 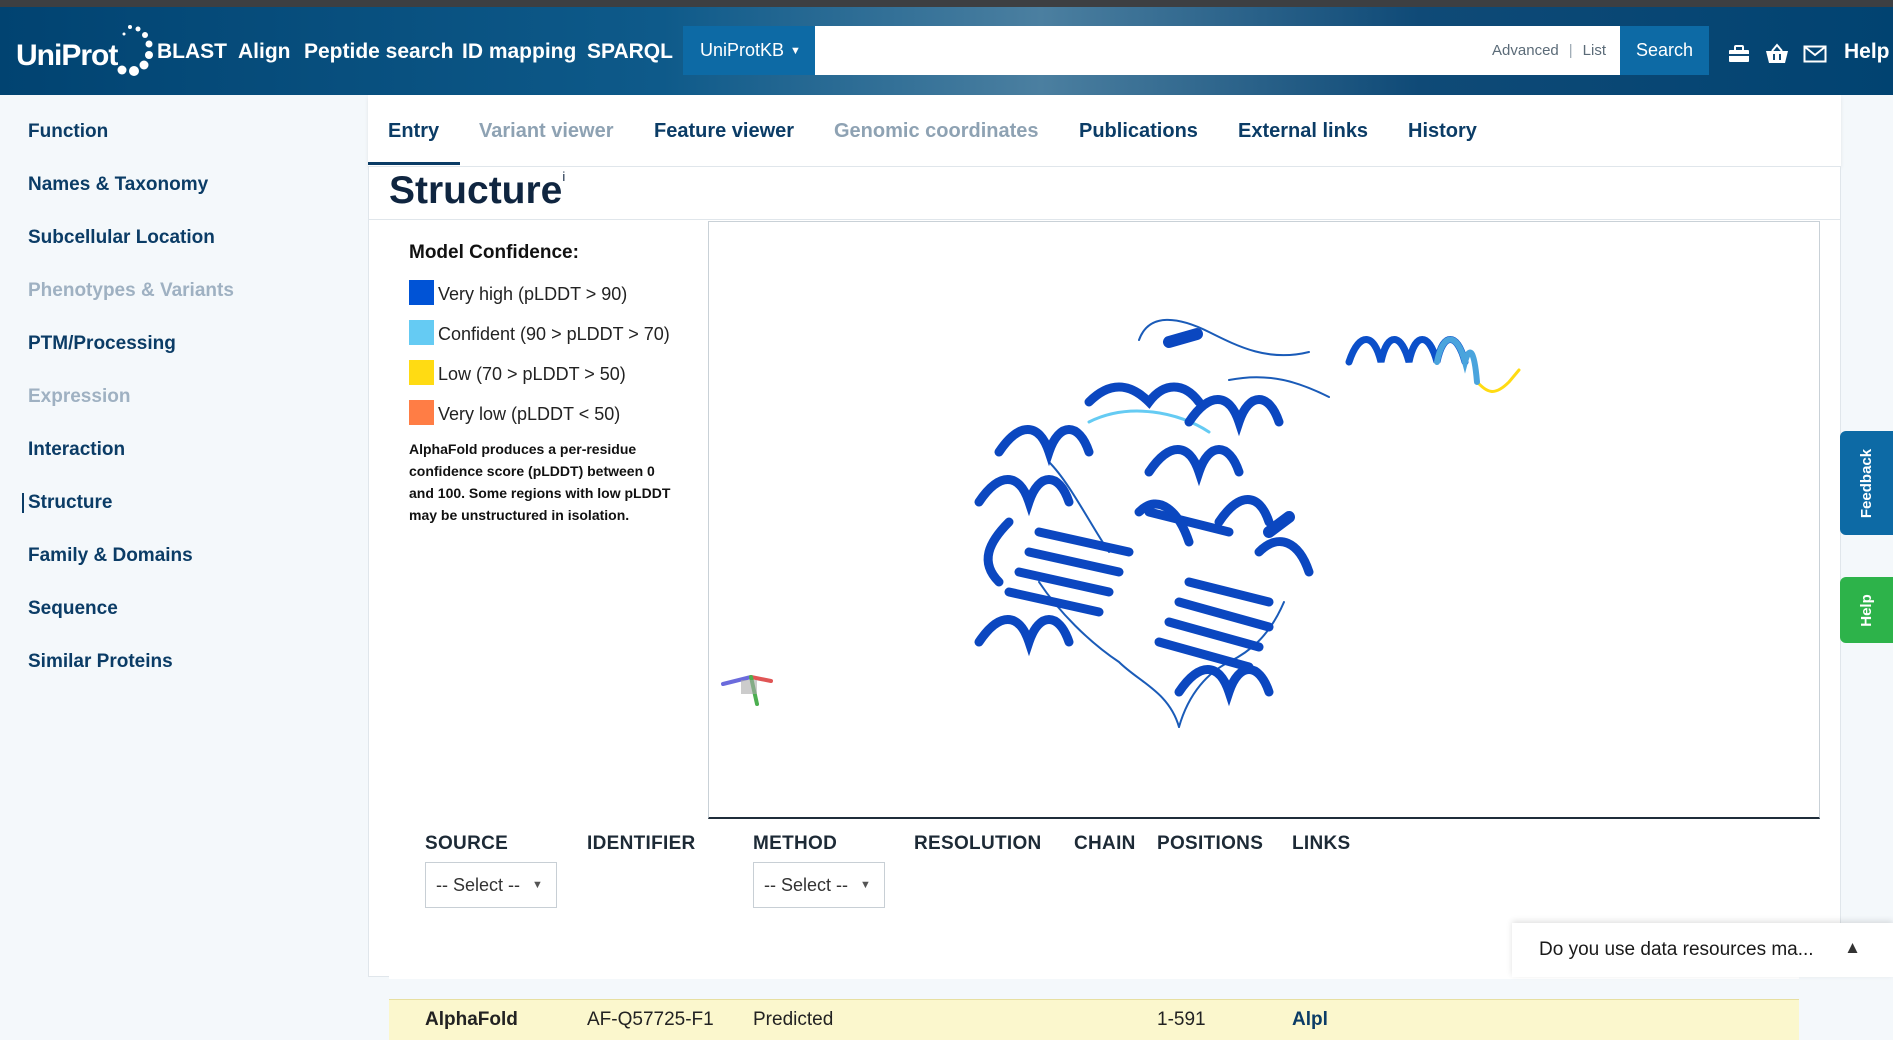 What do you see at coordinates (1104, 219) in the screenshot?
I see `divider` at bounding box center [1104, 219].